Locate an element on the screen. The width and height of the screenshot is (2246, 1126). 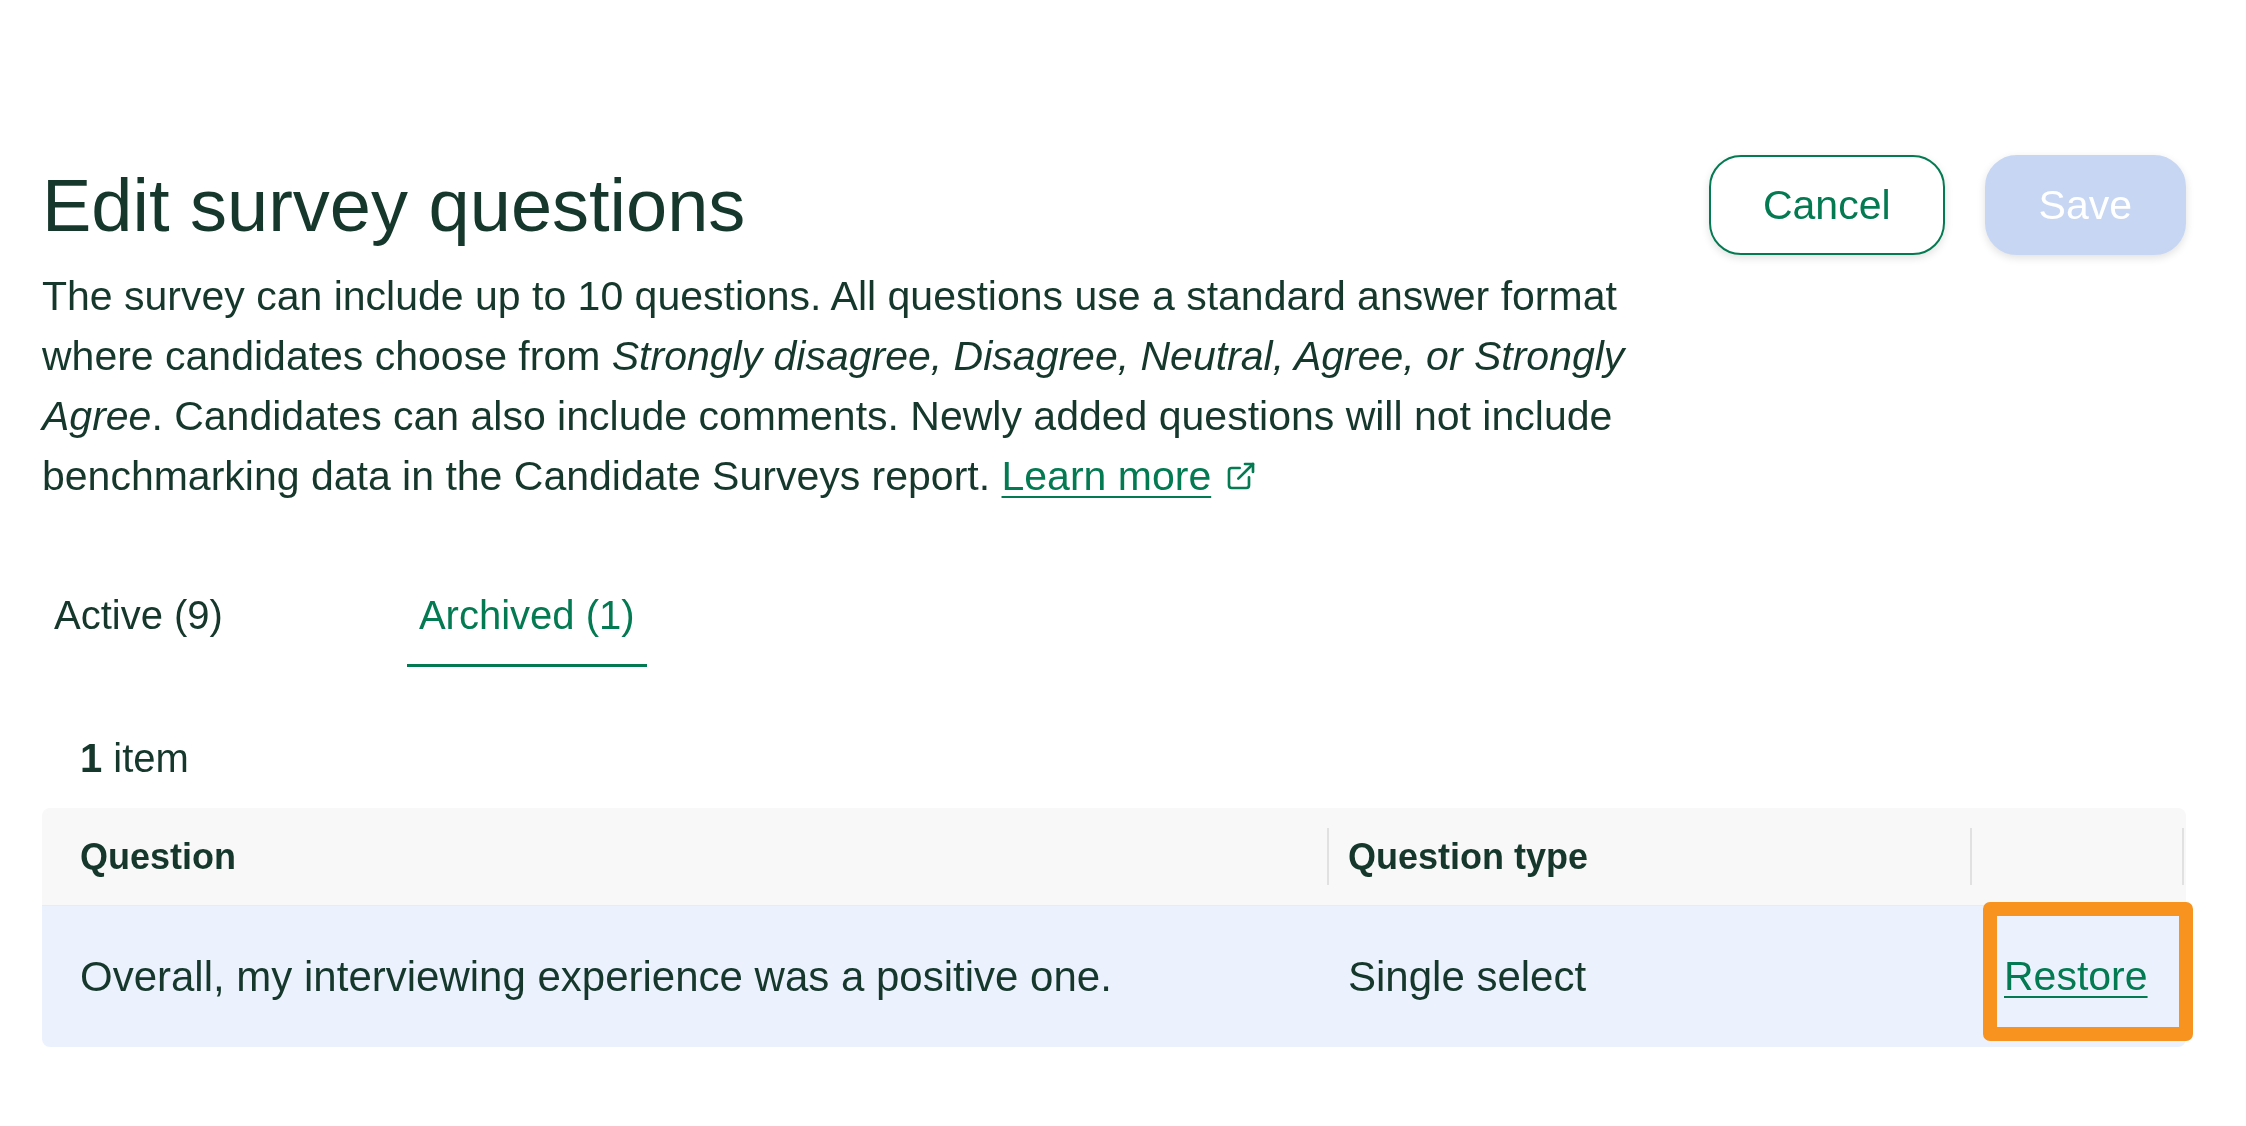
restore-link: Restore is located at coordinates (2076, 976).